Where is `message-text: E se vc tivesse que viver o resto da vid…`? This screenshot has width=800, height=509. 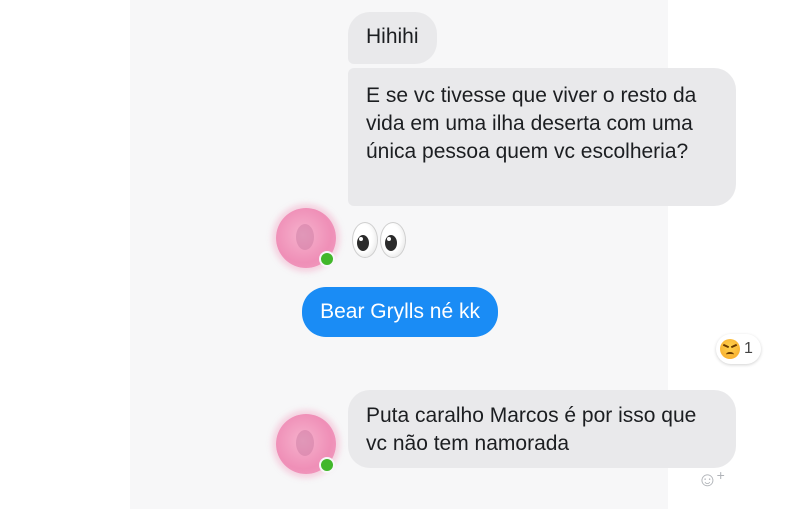 message-text: E se vc tivesse que viver o resto da vid… is located at coordinates (531, 123).